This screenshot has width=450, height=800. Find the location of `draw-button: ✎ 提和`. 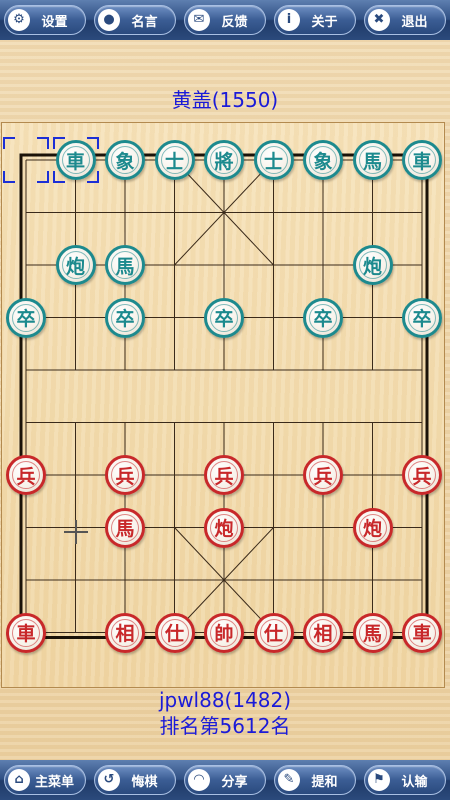

draw-button: ✎ 提和 is located at coordinates (315, 780).